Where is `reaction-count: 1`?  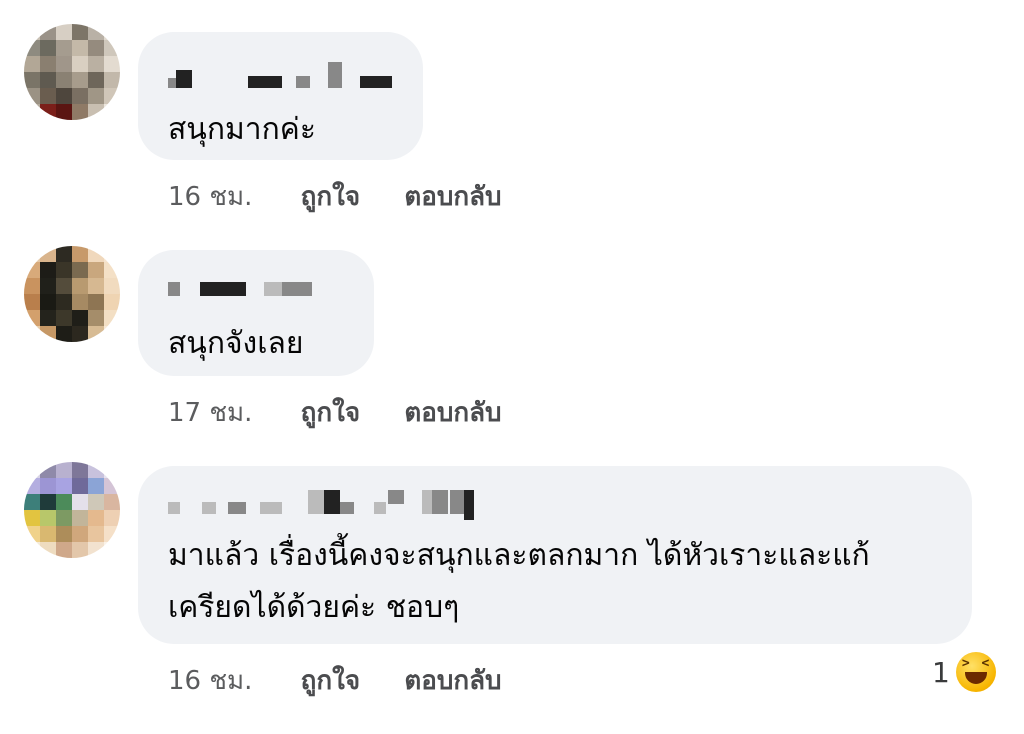 reaction-count: 1 is located at coordinates (941, 672).